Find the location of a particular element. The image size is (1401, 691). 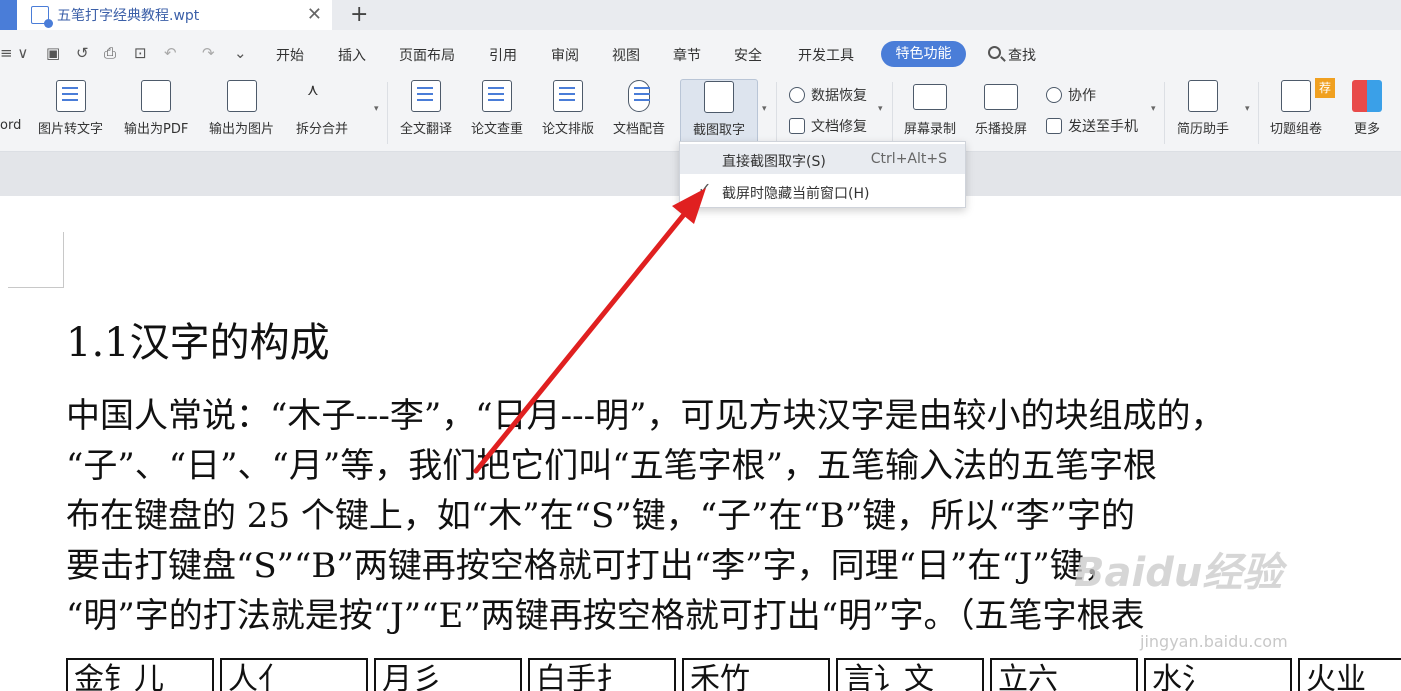

paper-layout-button: 论文排版 is located at coordinates (568, 108).